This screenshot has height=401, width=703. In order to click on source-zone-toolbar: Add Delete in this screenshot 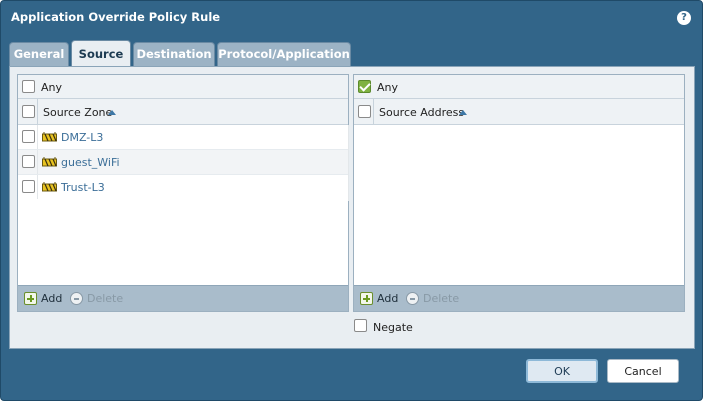, I will do `click(183, 298)`.